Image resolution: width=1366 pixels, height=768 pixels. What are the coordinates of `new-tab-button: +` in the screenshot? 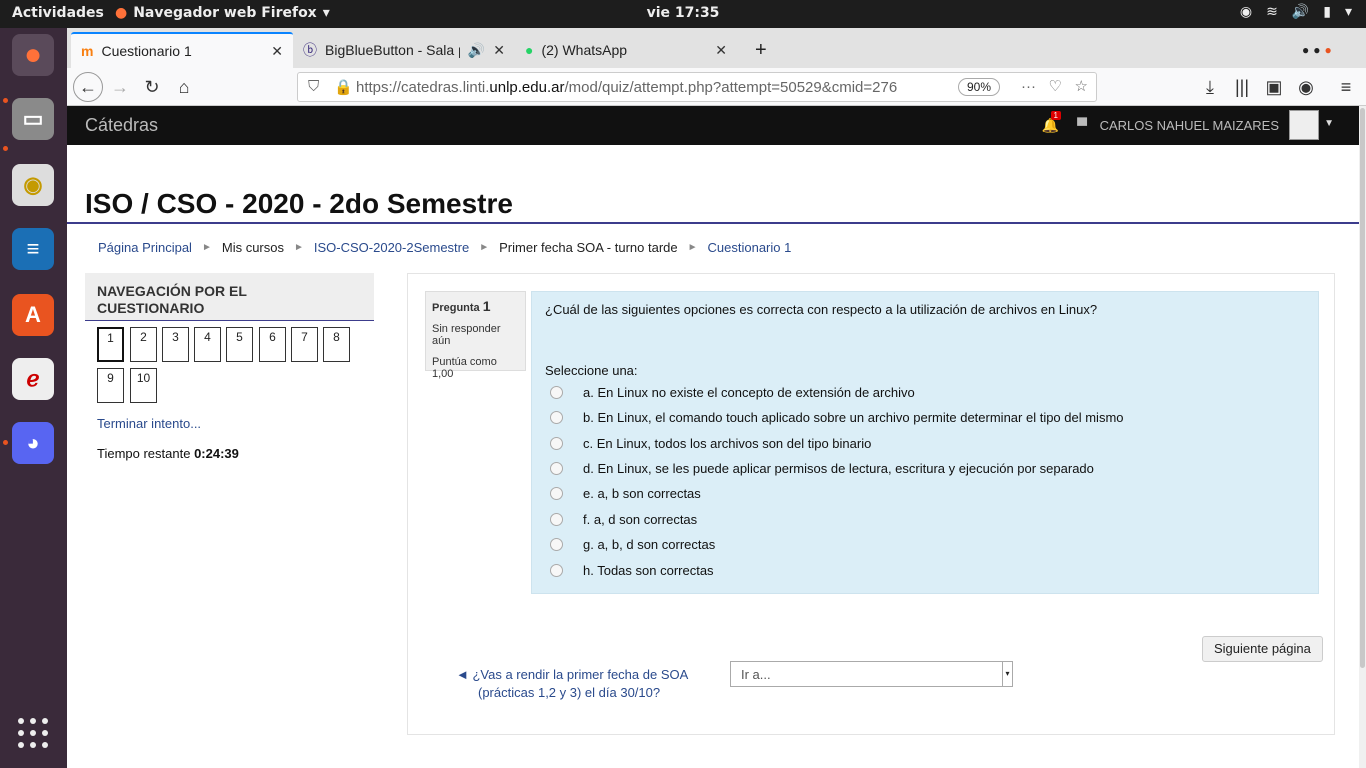 It's located at (761, 50).